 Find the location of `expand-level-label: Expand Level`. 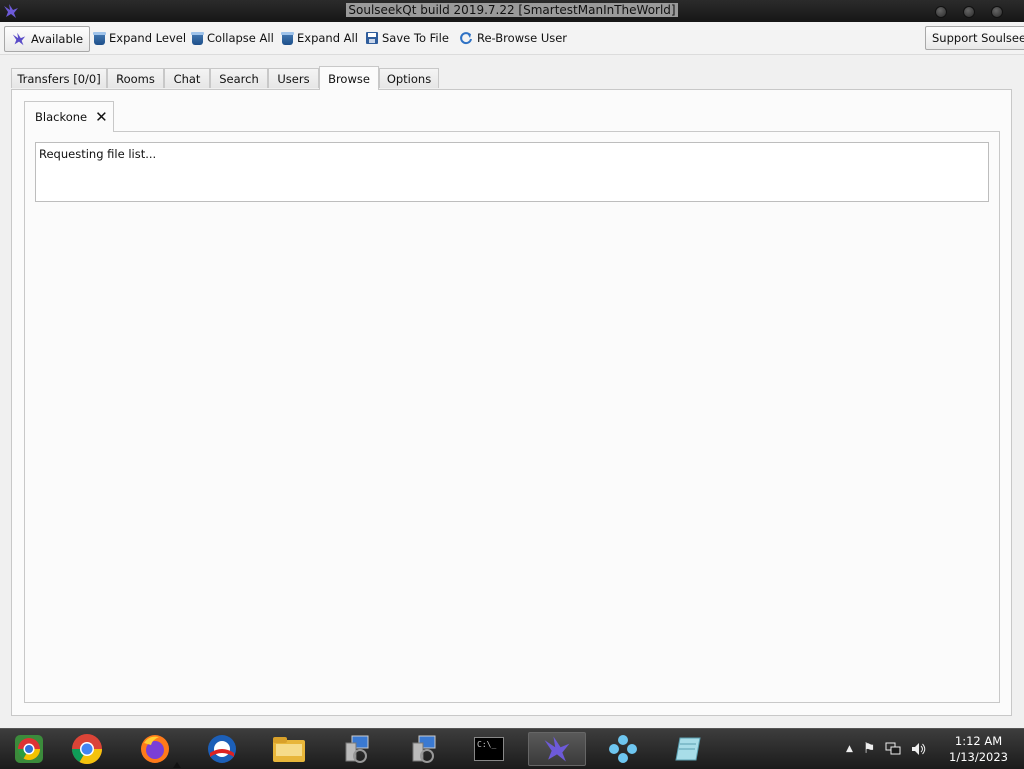

expand-level-label: Expand Level is located at coordinates (148, 38).